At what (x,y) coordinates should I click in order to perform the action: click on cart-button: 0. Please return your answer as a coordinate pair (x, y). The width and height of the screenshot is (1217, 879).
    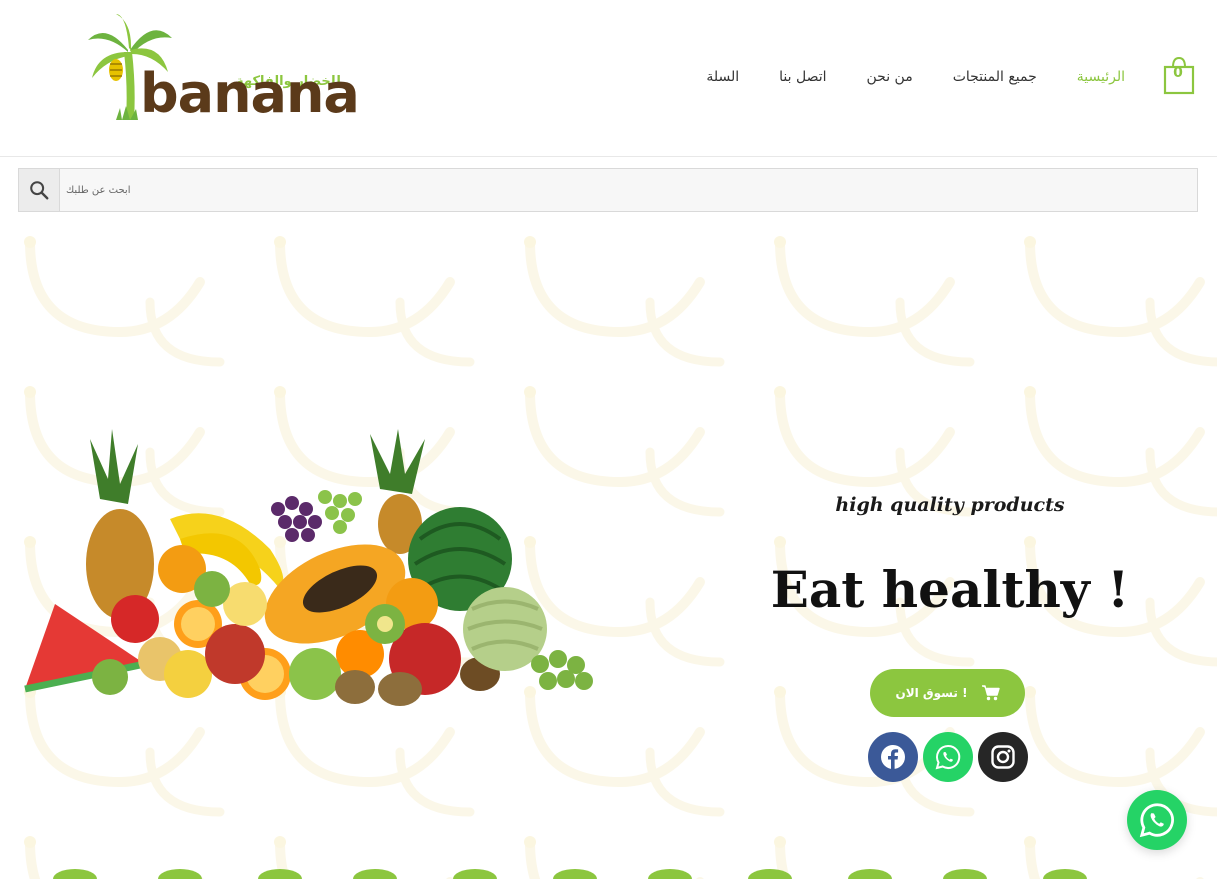
    Looking at the image, I should click on (1179, 75).